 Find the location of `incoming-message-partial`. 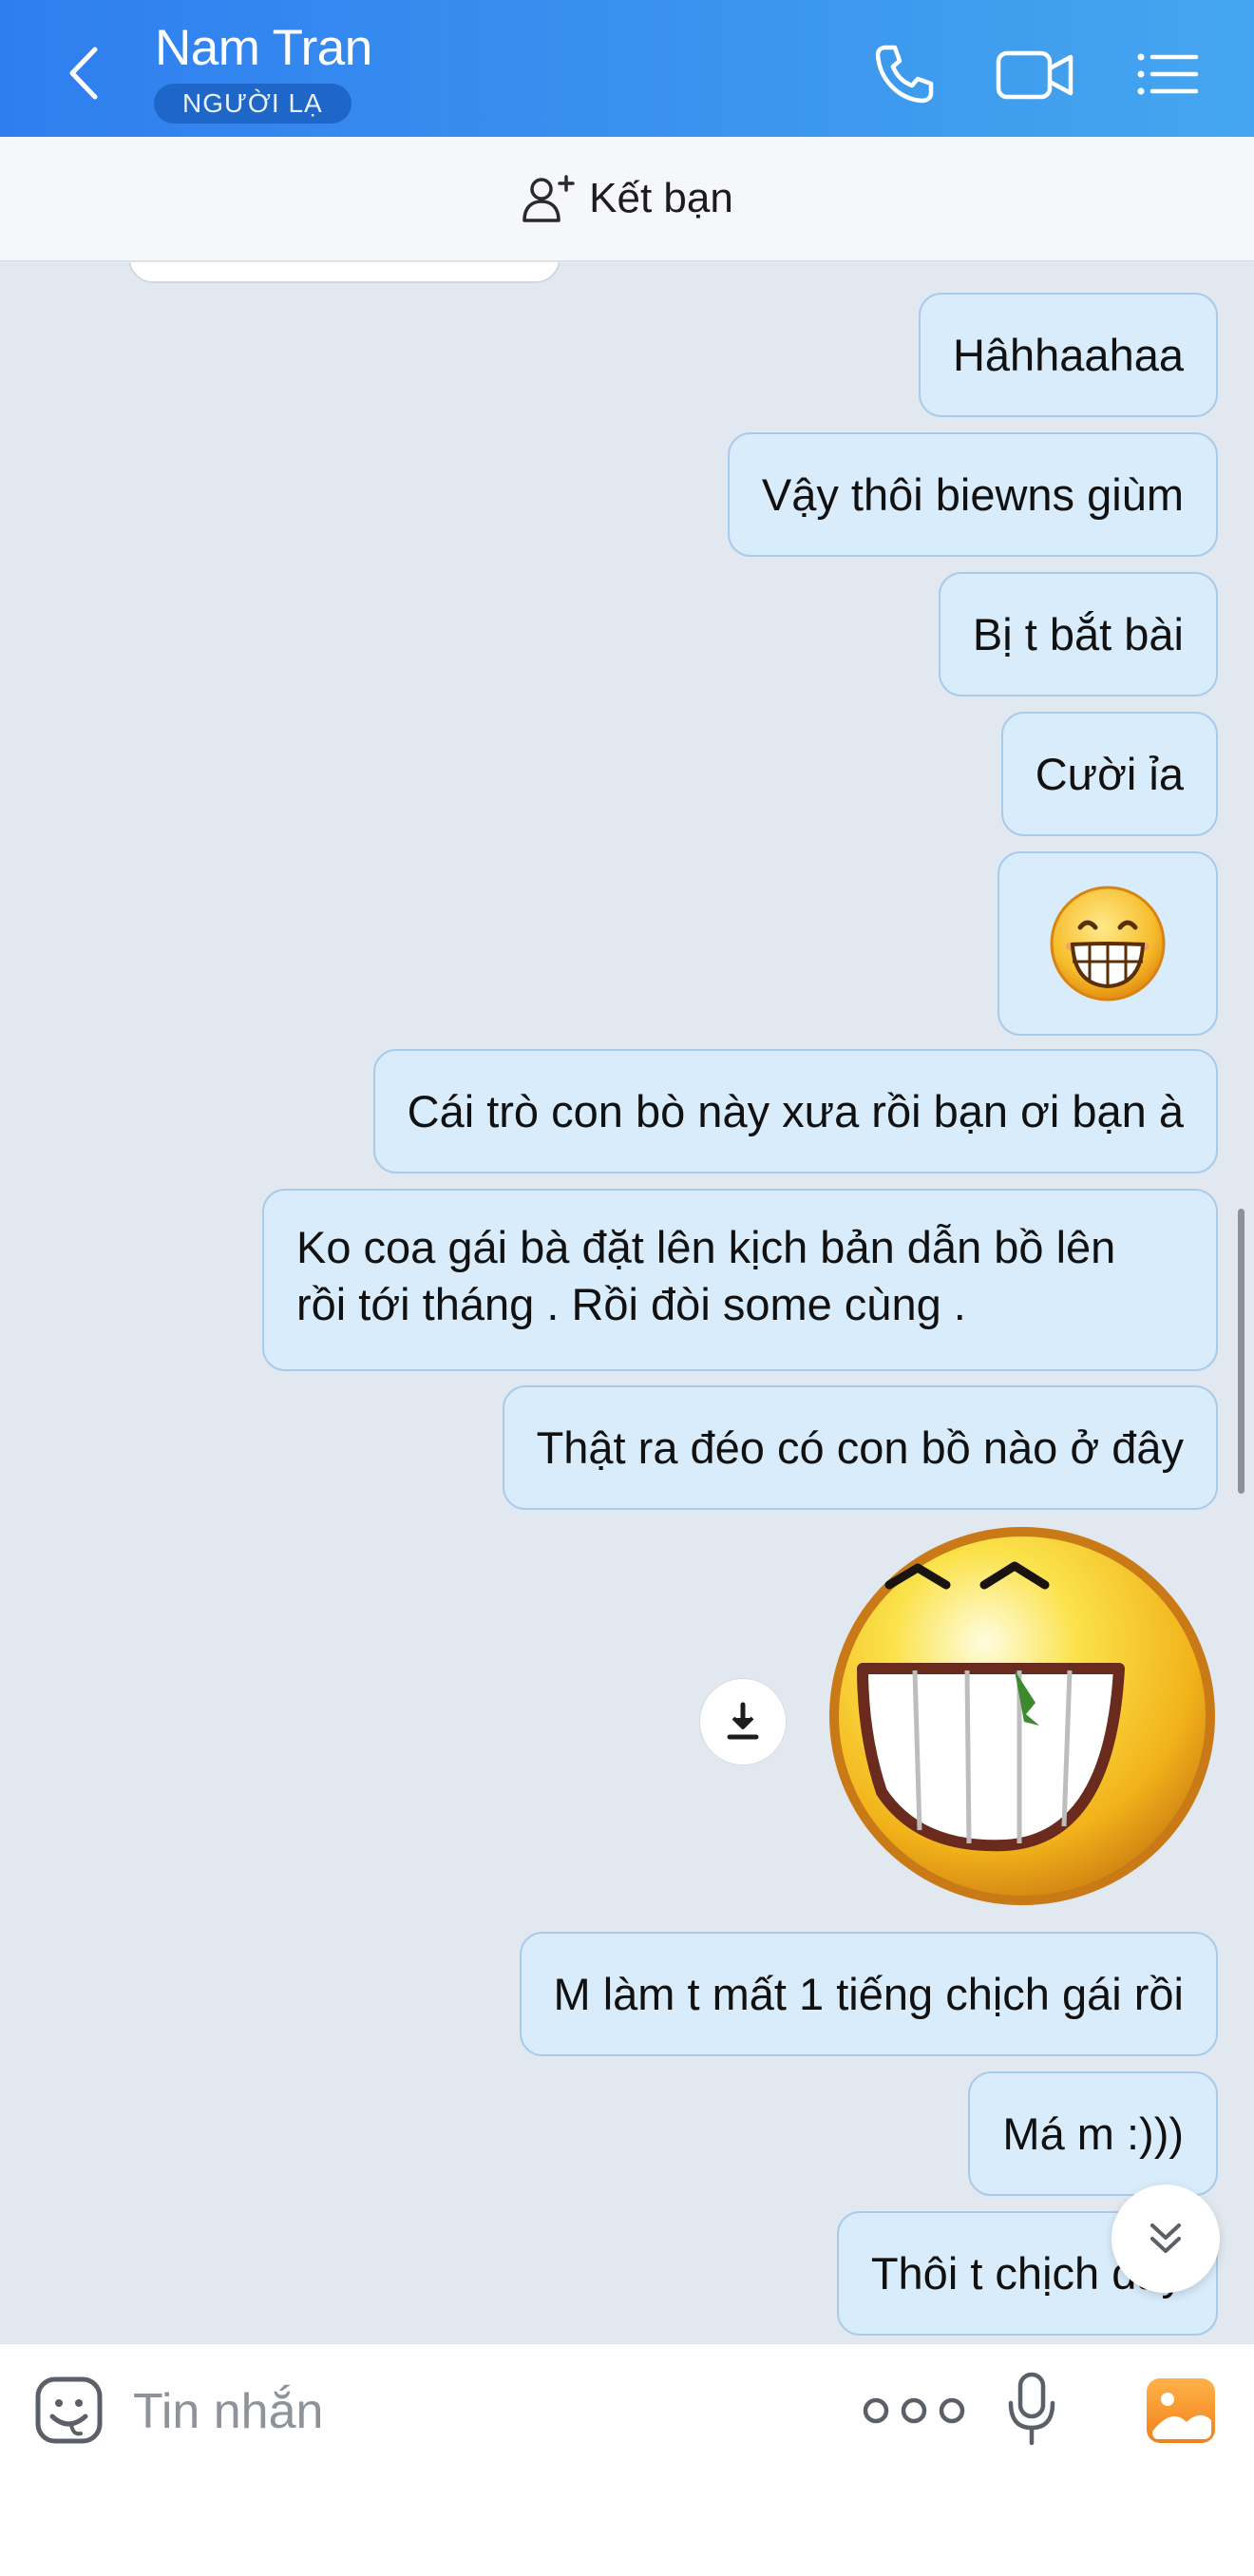

incoming-message-partial is located at coordinates (344, 272).